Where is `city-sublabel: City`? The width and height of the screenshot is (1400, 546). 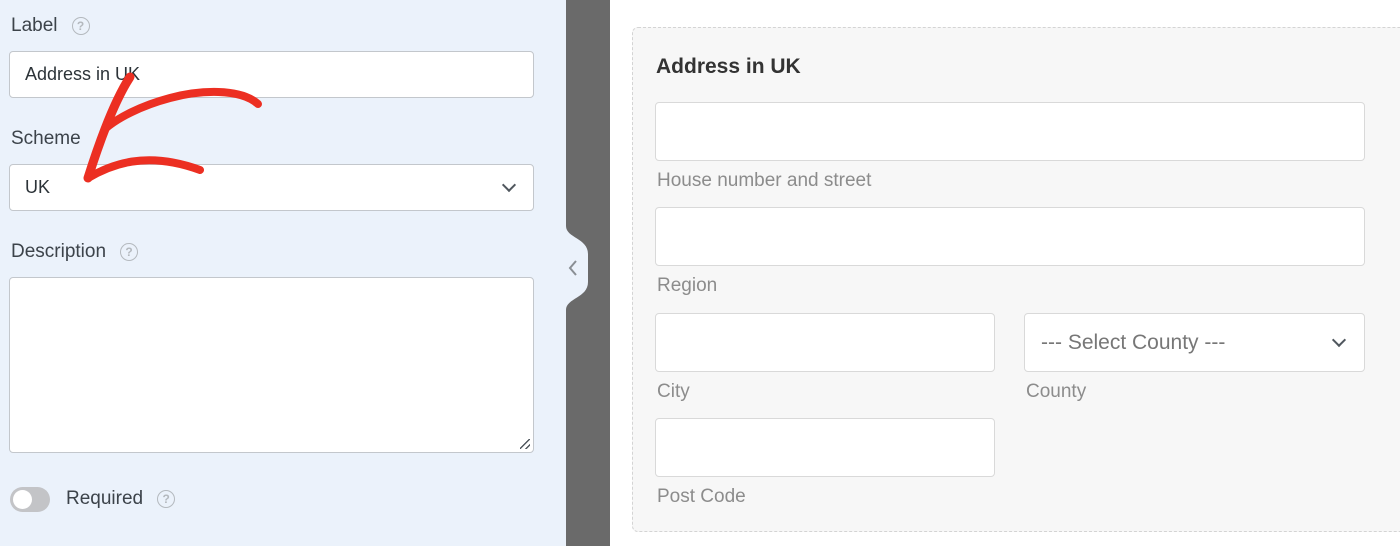
city-sublabel: City is located at coordinates (673, 391).